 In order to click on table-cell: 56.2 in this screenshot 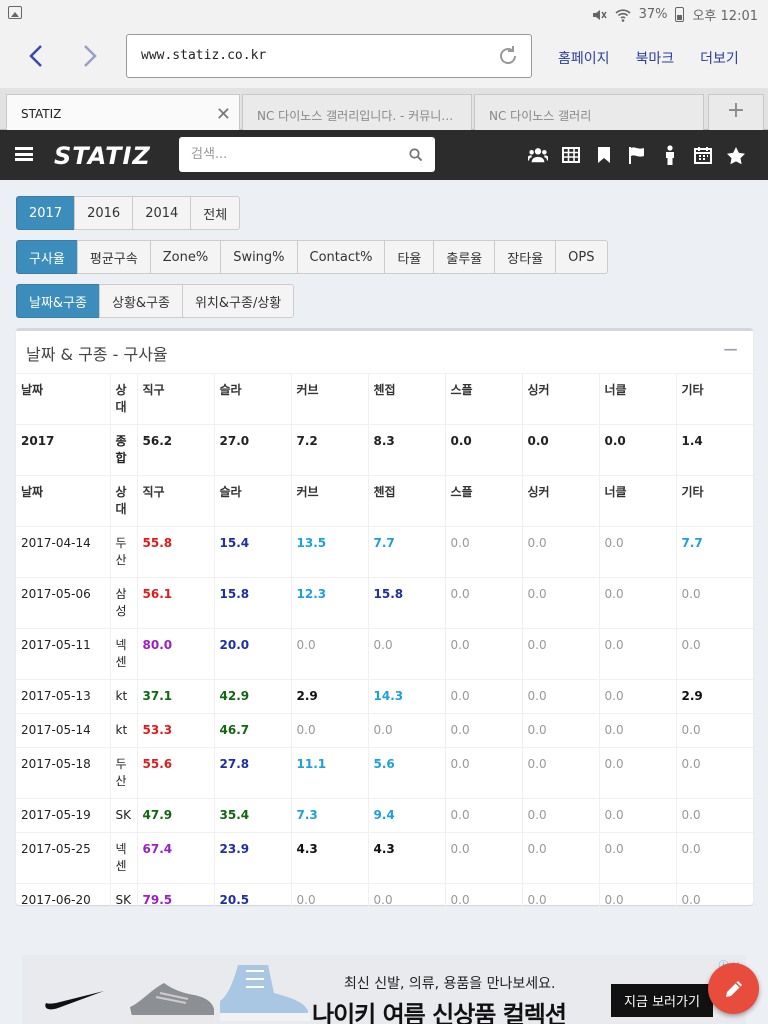, I will do `click(175, 450)`.